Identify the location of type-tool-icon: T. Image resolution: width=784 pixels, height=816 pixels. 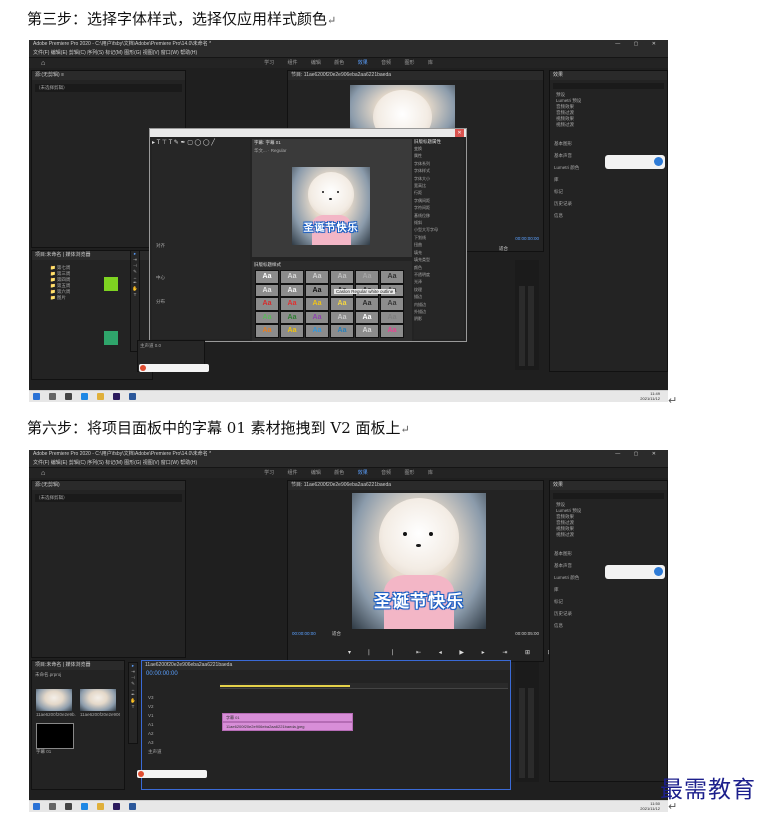
(135, 294).